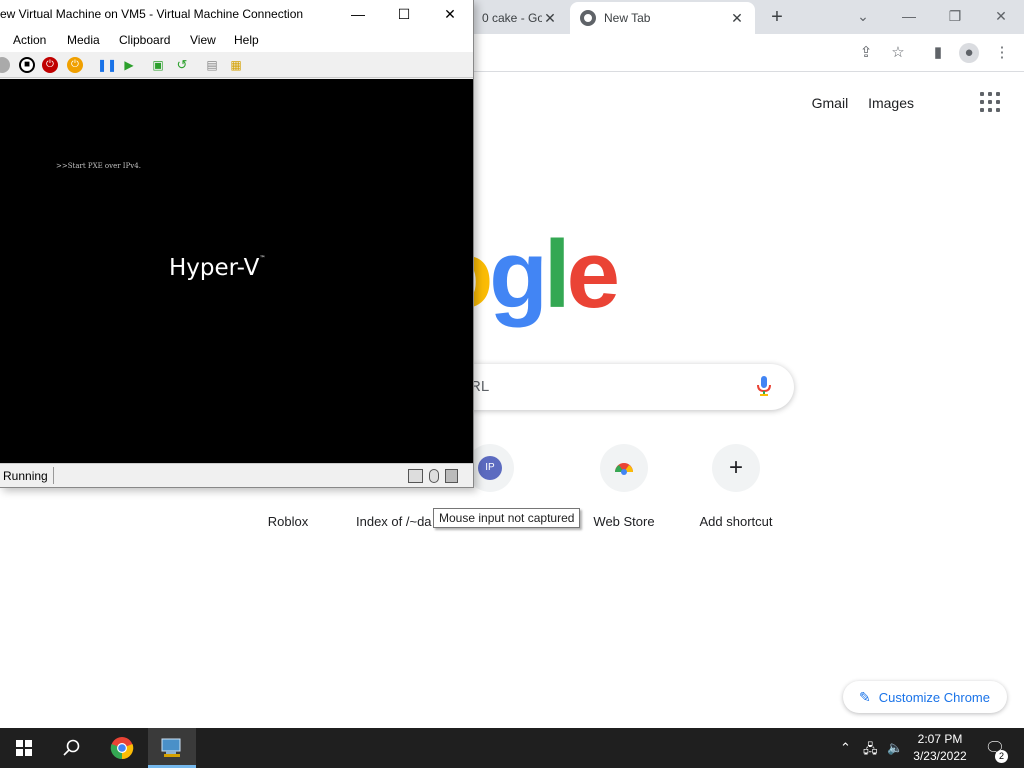 Image resolution: width=1024 pixels, height=768 pixels. Describe the element at coordinates (938, 53) in the screenshot. I see `side-panel-icon: ▮` at that location.